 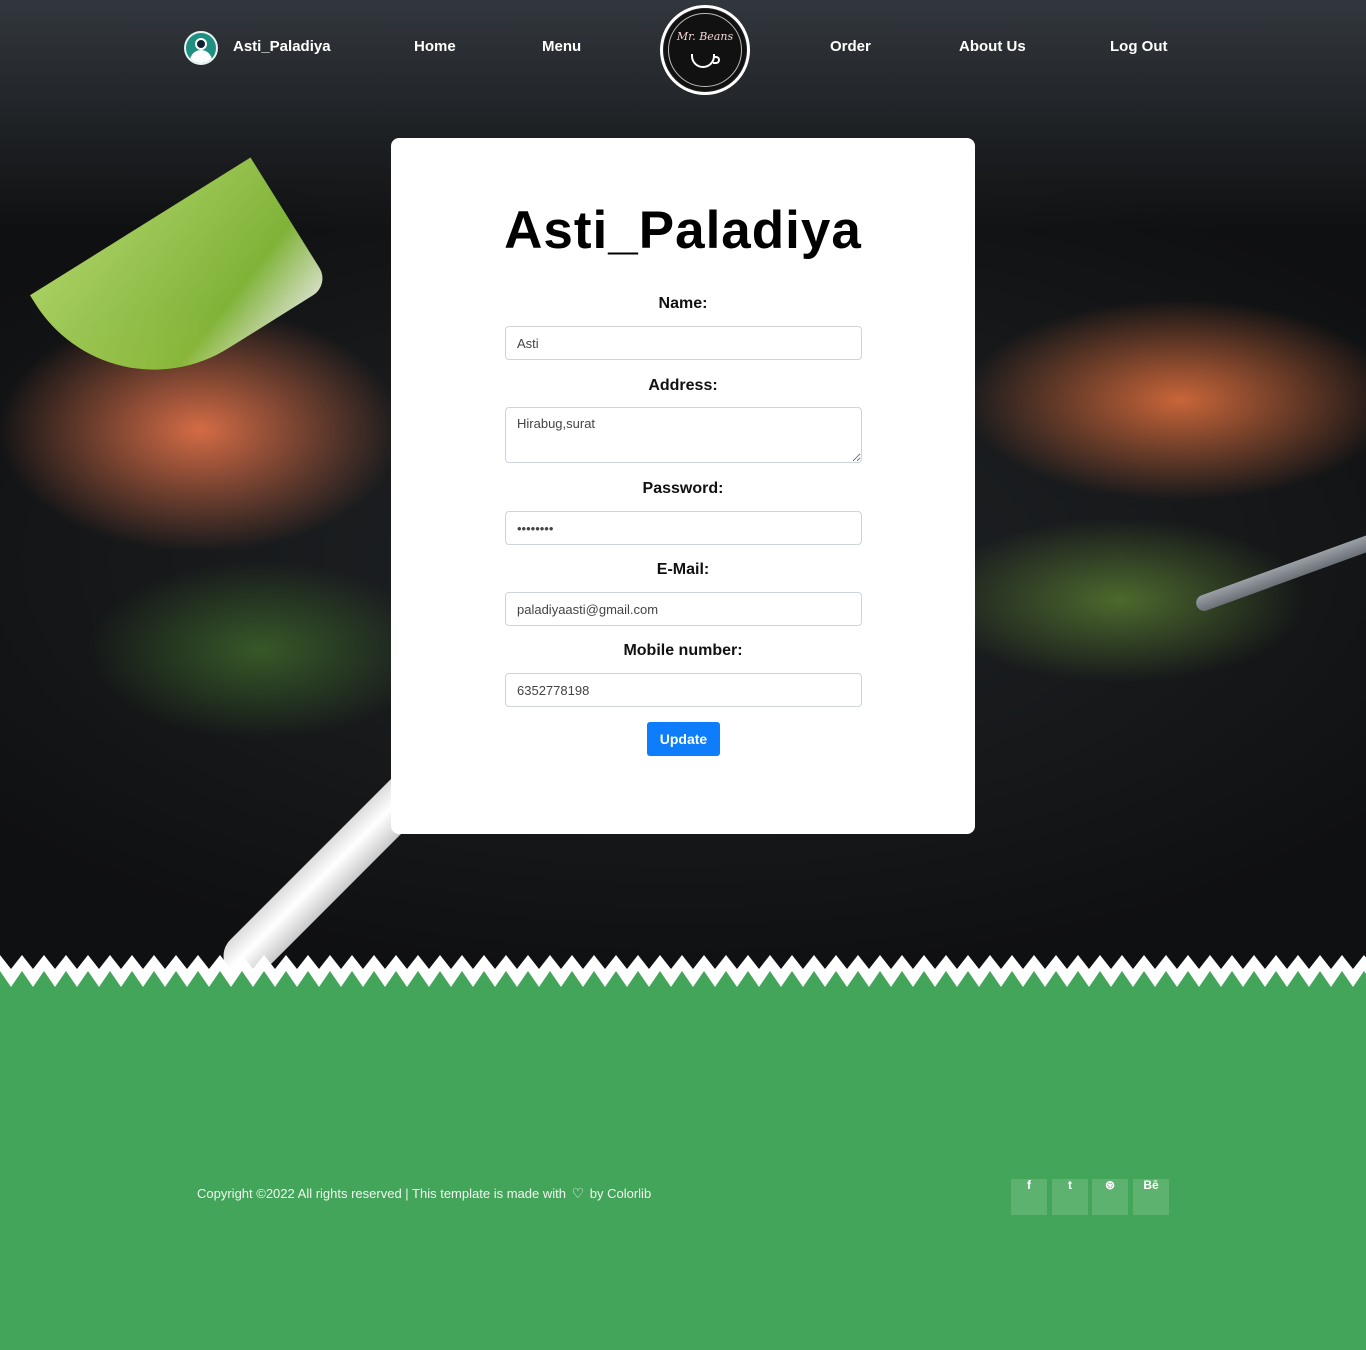 I want to click on update-button: Update, so click(x=683, y=739).